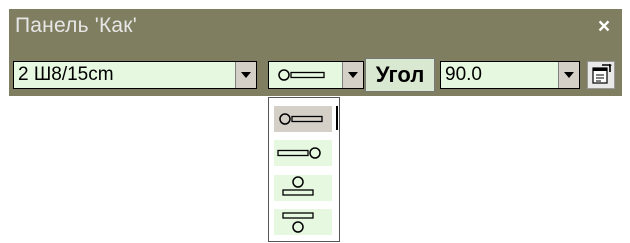 The height and width of the screenshot is (243, 630). I want to click on panel-title: Панель 'Как', so click(76, 25).